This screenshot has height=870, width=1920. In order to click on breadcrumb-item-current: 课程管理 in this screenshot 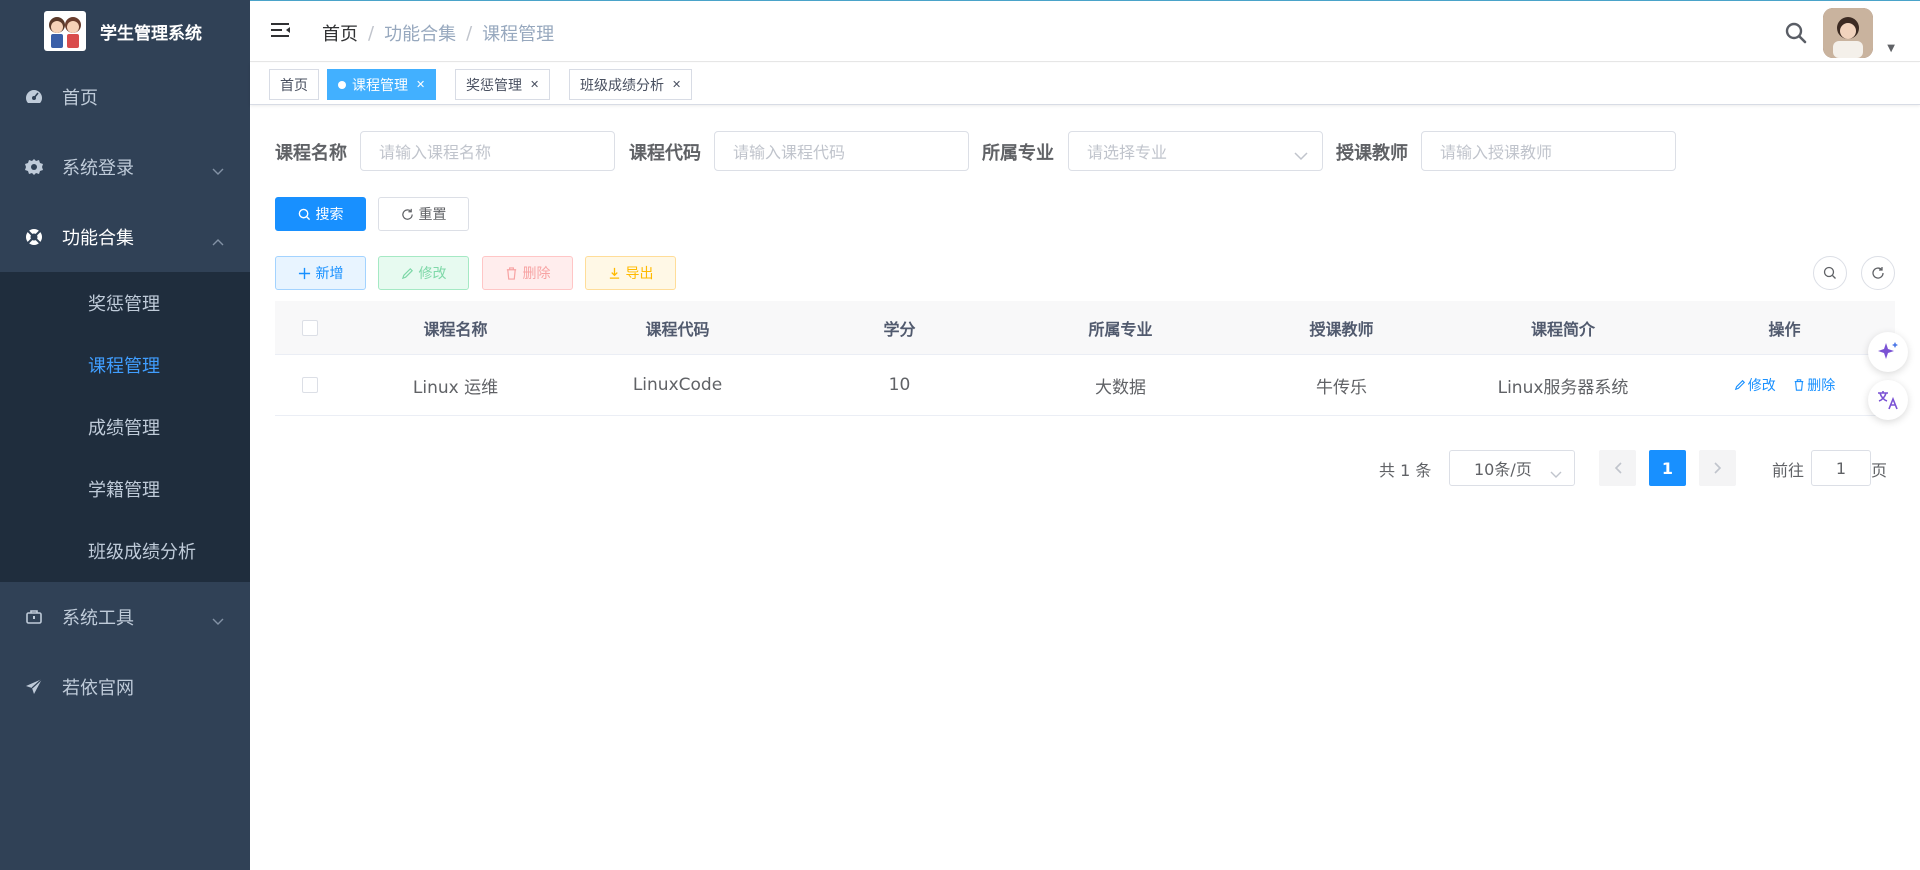, I will do `click(518, 34)`.